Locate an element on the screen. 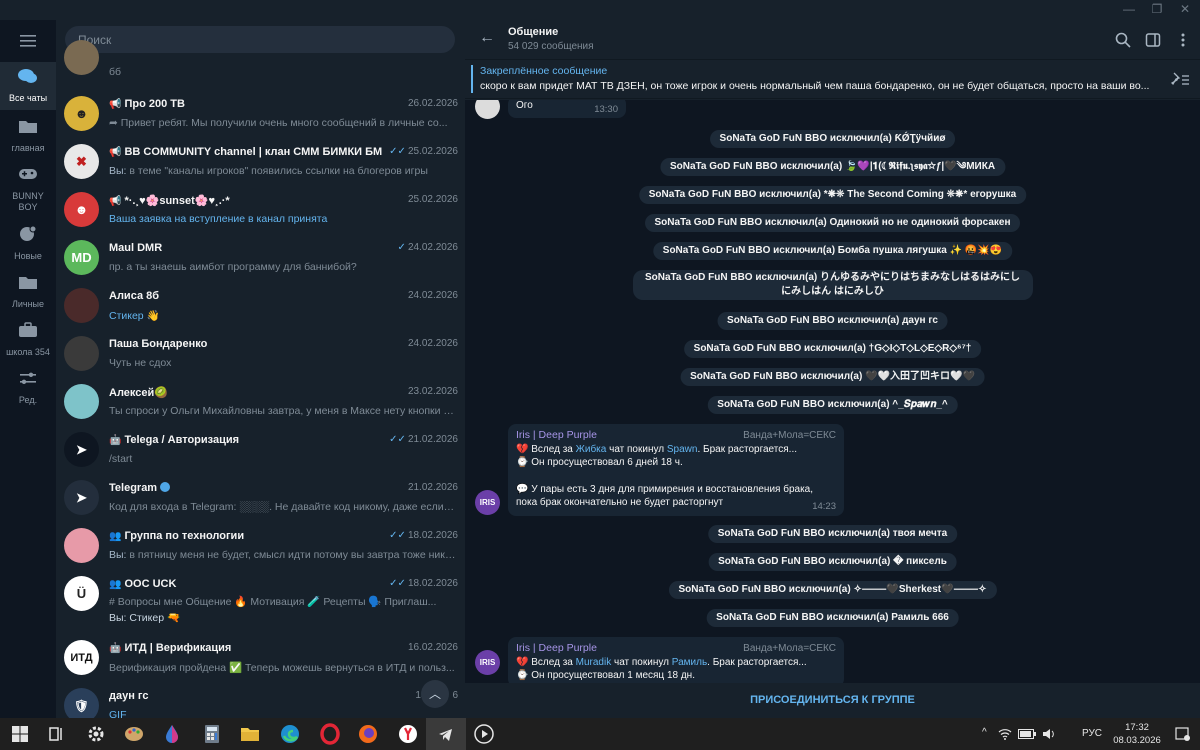  message-bubble: Ого 13:30 is located at coordinates (567, 109).